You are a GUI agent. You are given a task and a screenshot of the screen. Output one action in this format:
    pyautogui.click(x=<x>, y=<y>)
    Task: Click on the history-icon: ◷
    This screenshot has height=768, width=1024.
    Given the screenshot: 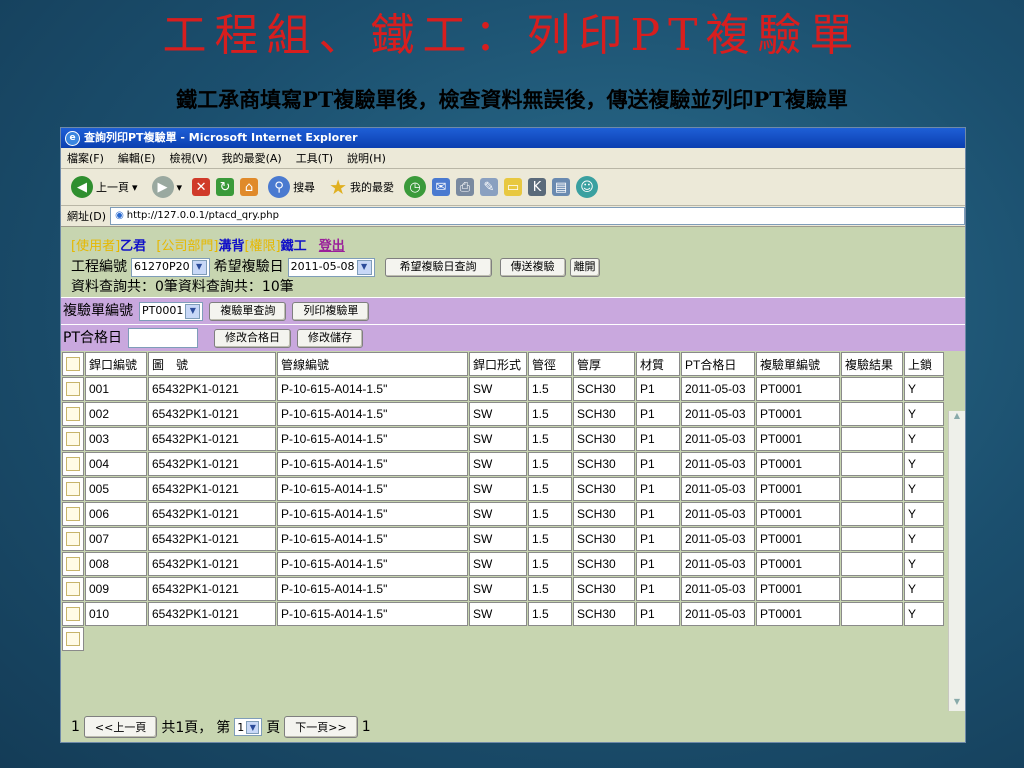 What is the action you would take?
    pyautogui.click(x=415, y=187)
    